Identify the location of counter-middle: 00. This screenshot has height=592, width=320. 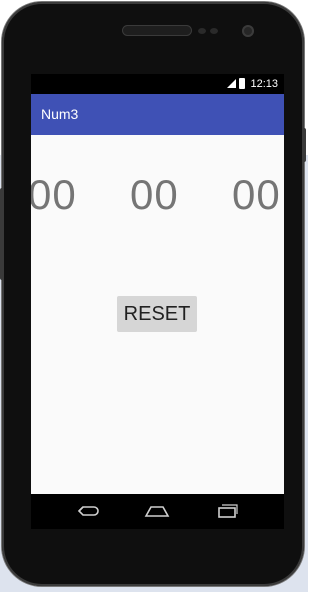
(154, 194).